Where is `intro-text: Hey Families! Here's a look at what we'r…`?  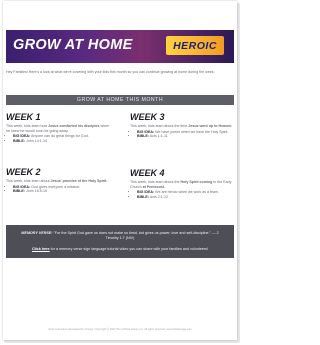
intro-text: Hey Families! Here's a look at what we'r… is located at coordinates (110, 72).